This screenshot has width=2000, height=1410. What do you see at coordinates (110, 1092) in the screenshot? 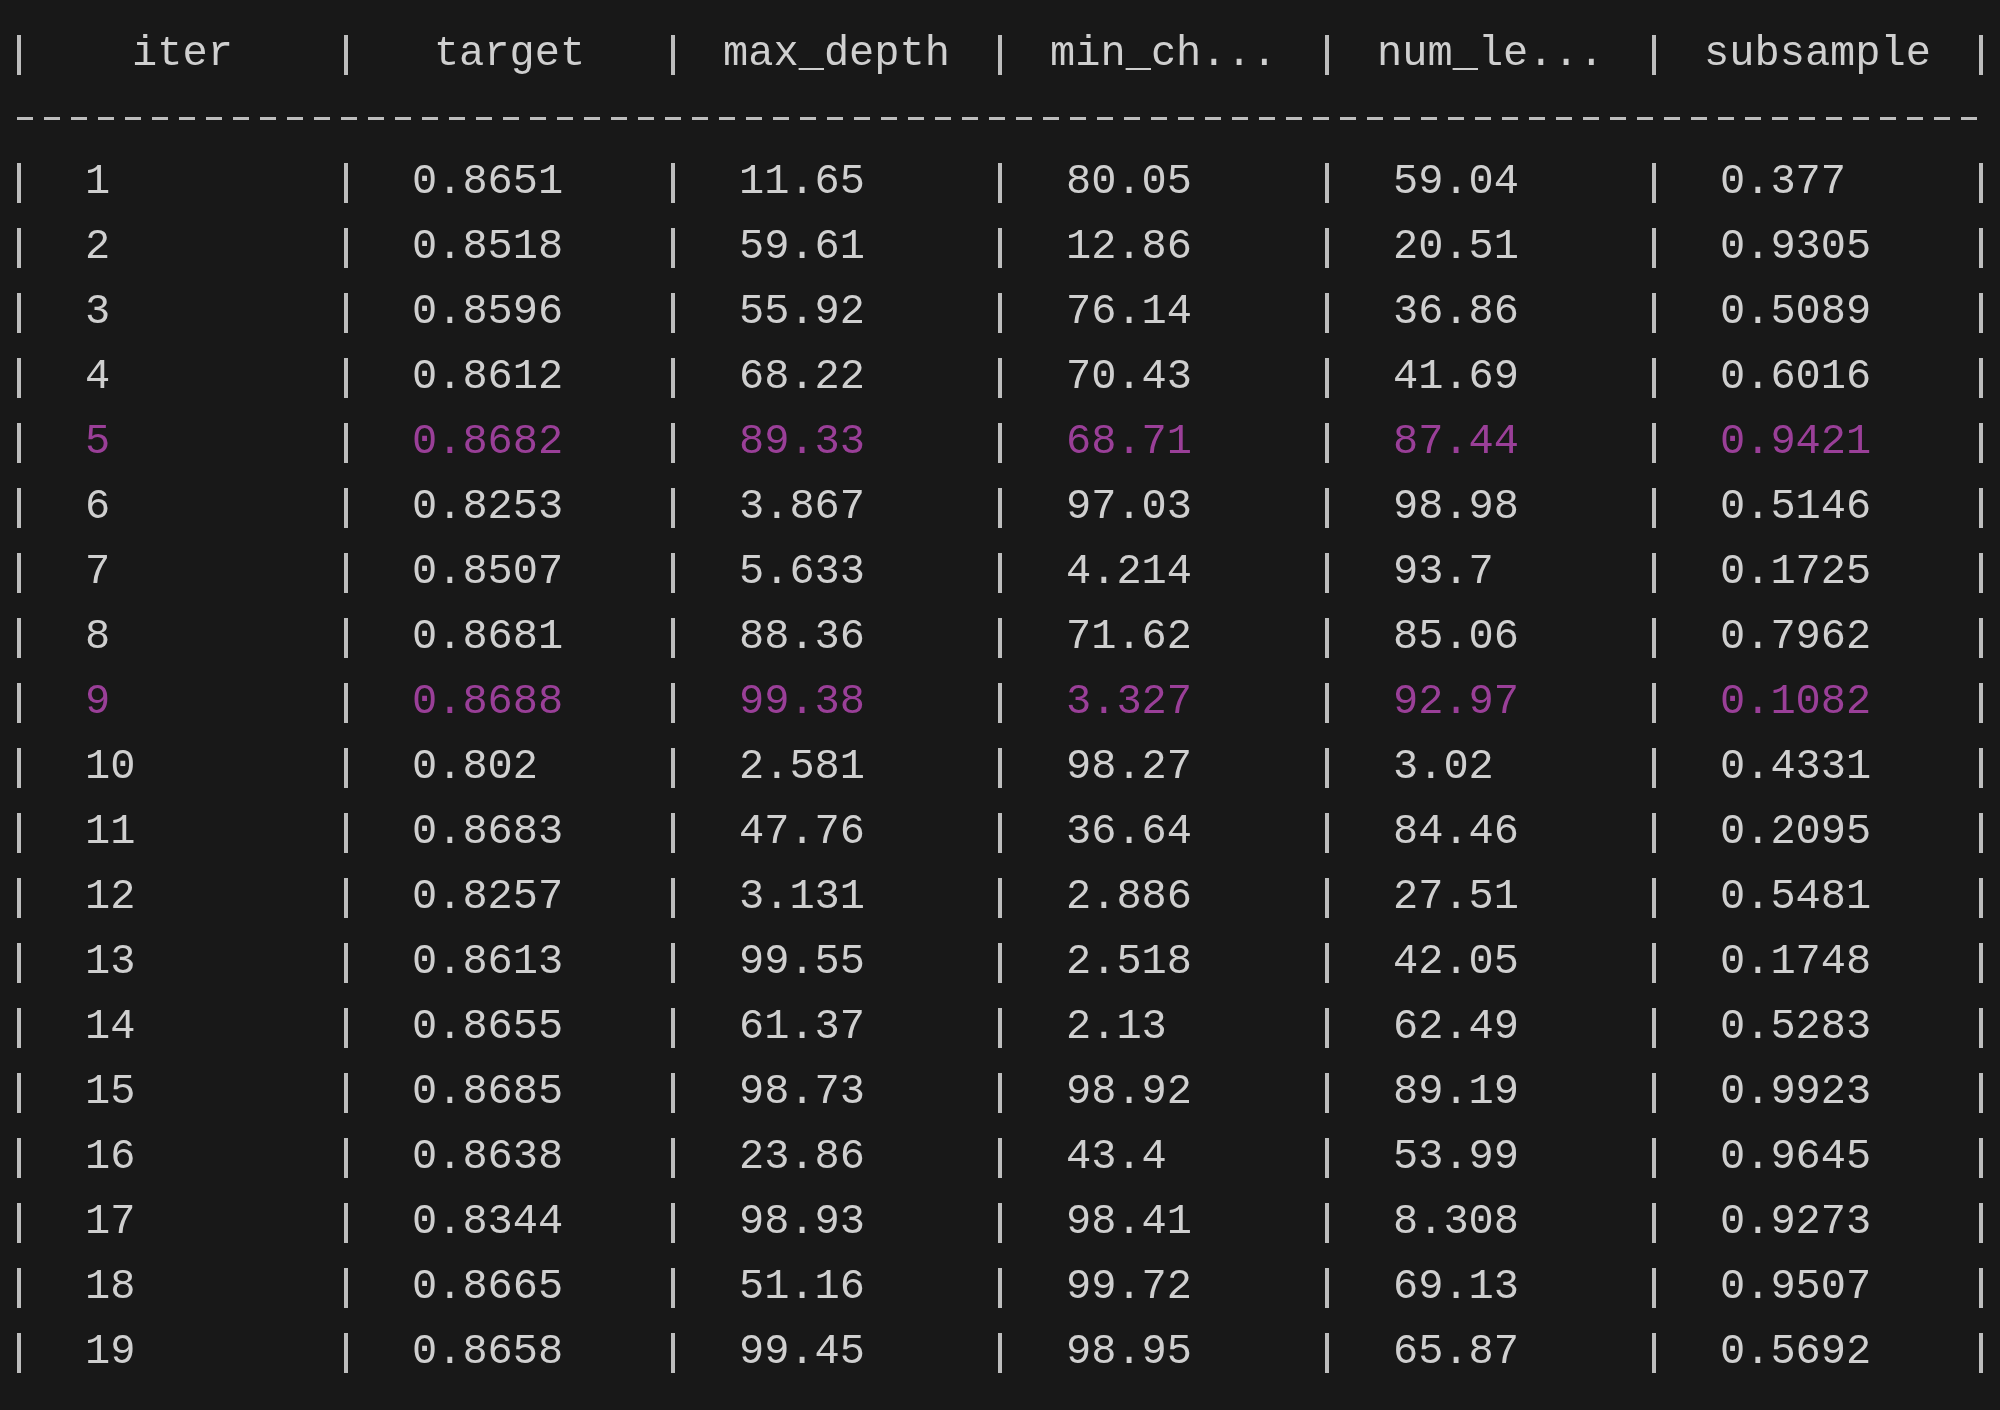
I see `table-cell-text: 15` at bounding box center [110, 1092].